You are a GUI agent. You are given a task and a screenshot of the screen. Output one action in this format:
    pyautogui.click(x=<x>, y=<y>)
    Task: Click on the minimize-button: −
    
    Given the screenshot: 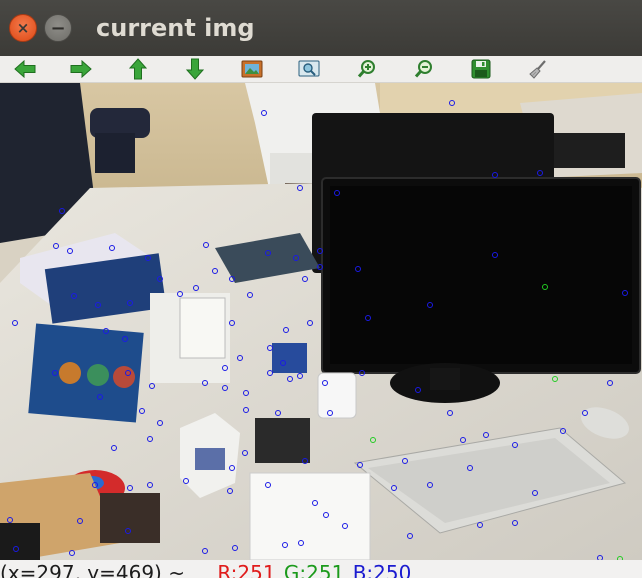 What is the action you would take?
    pyautogui.click(x=58, y=28)
    